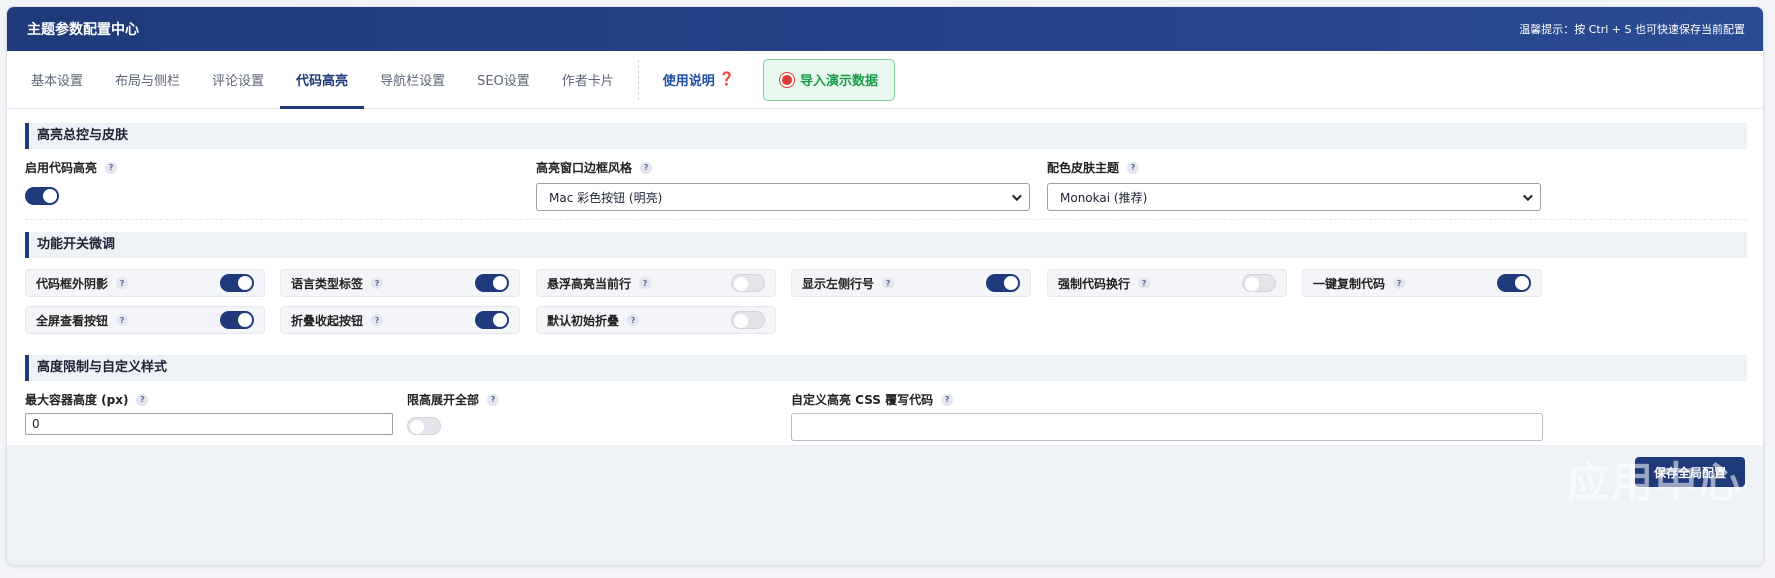 The height and width of the screenshot is (578, 1775). I want to click on tab-seo: SEO设置, so click(503, 80).